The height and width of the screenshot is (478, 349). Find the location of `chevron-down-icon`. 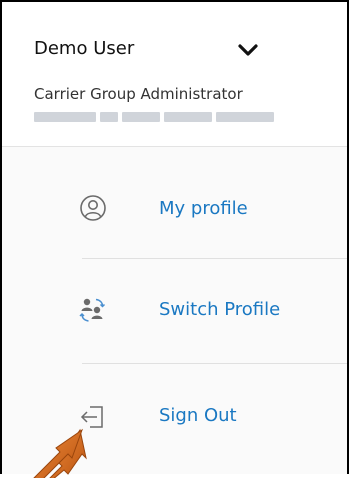

chevron-down-icon is located at coordinates (248, 50).